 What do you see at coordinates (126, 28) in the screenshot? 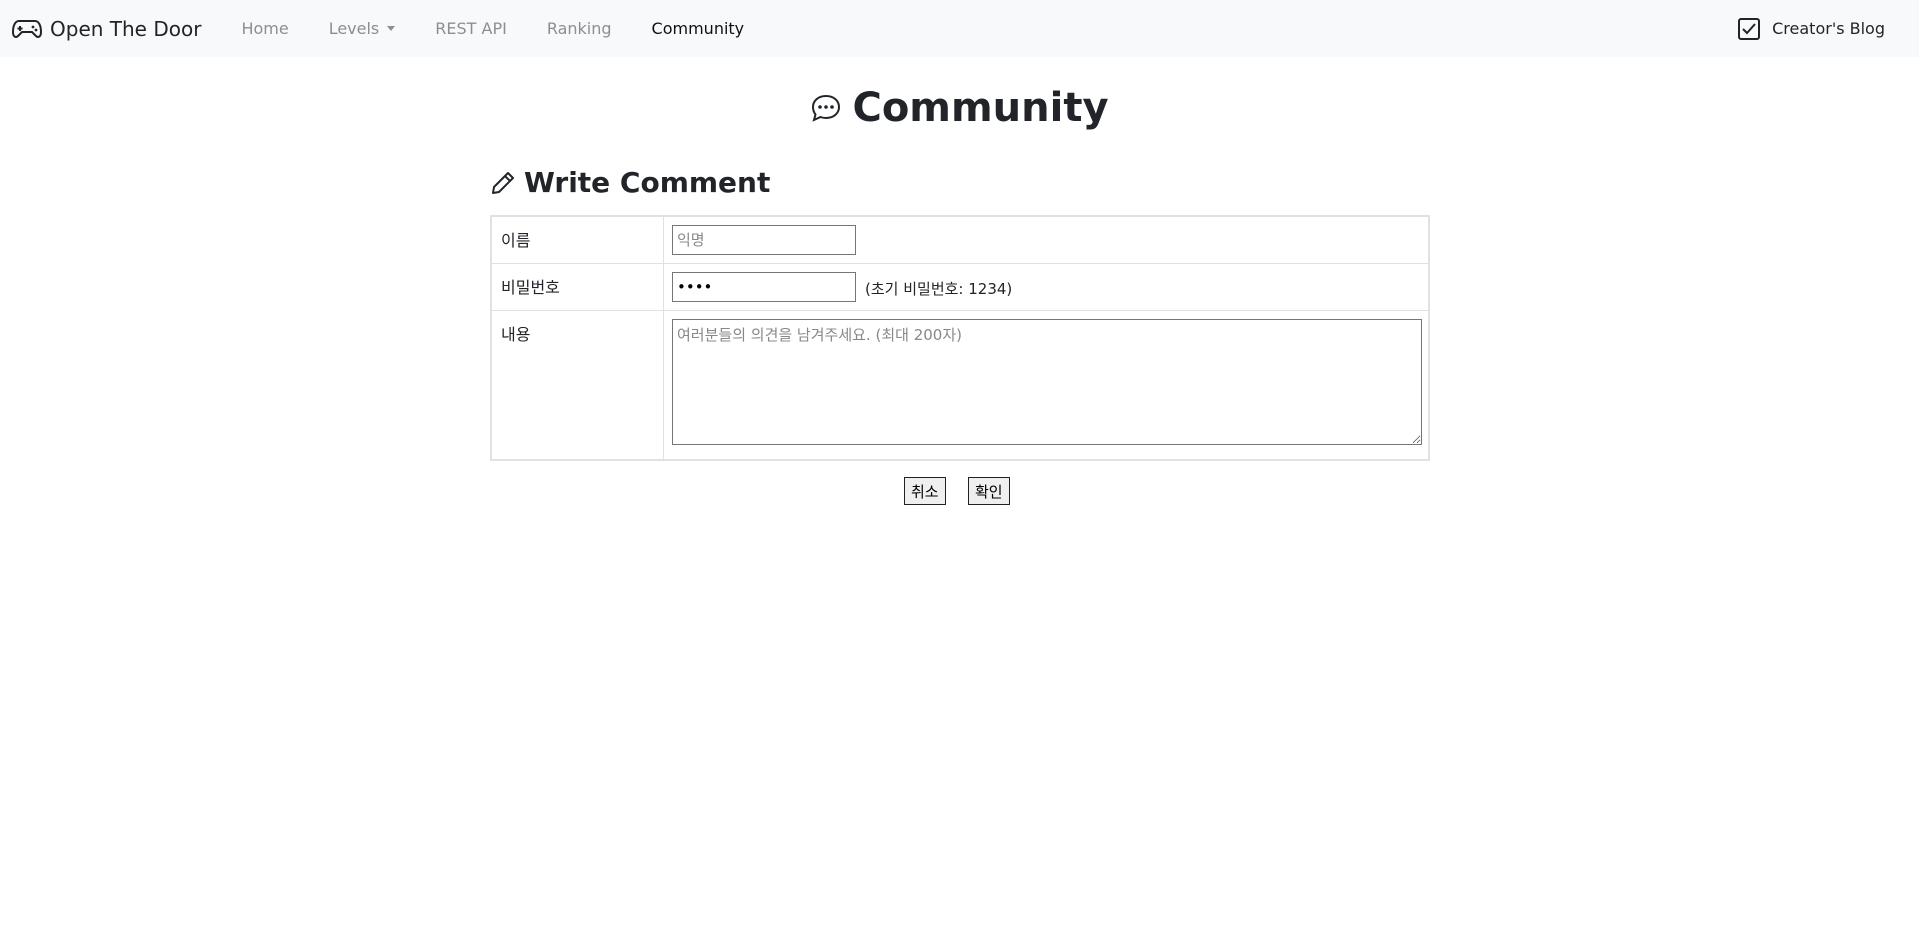
I see `brand-name: Open The Door` at bounding box center [126, 28].